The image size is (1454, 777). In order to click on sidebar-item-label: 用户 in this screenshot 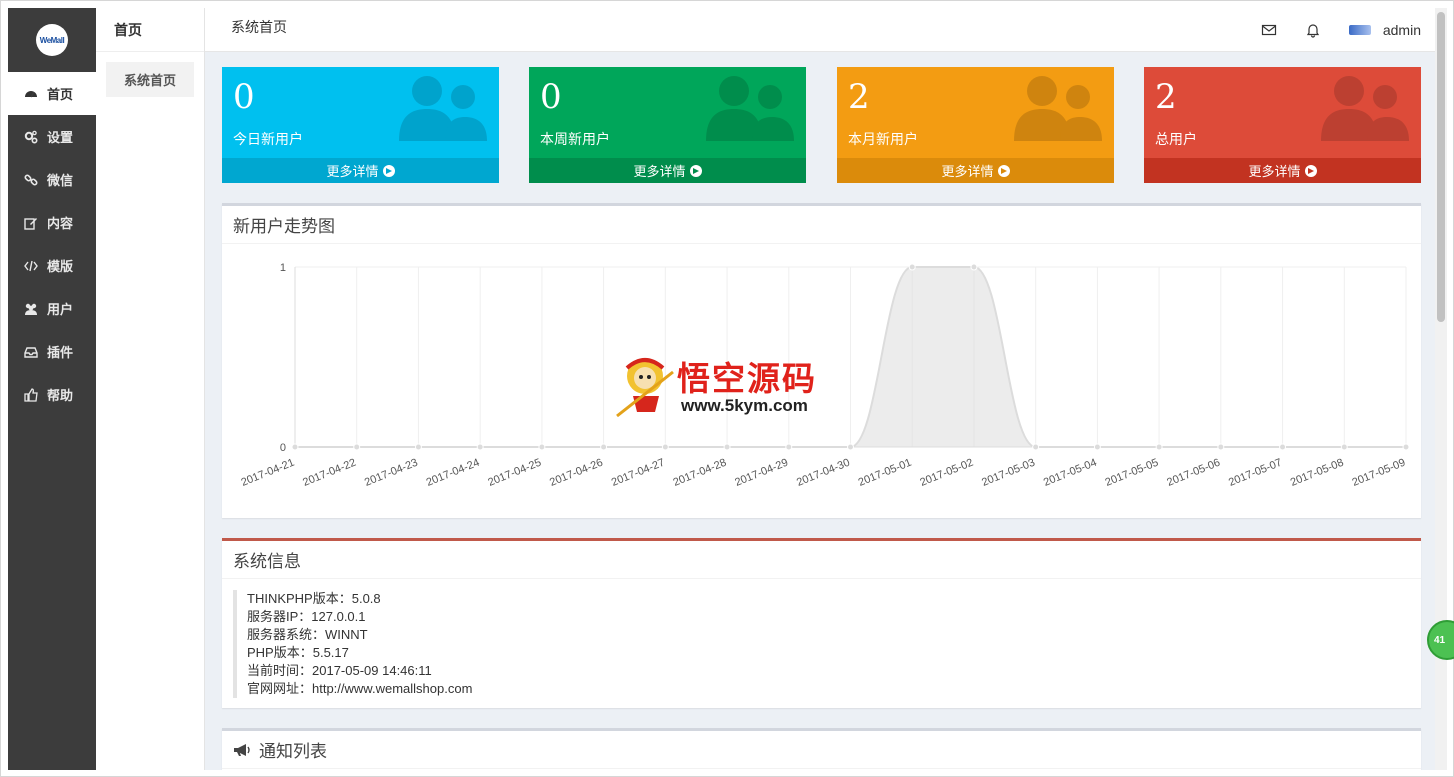, I will do `click(60, 309)`.